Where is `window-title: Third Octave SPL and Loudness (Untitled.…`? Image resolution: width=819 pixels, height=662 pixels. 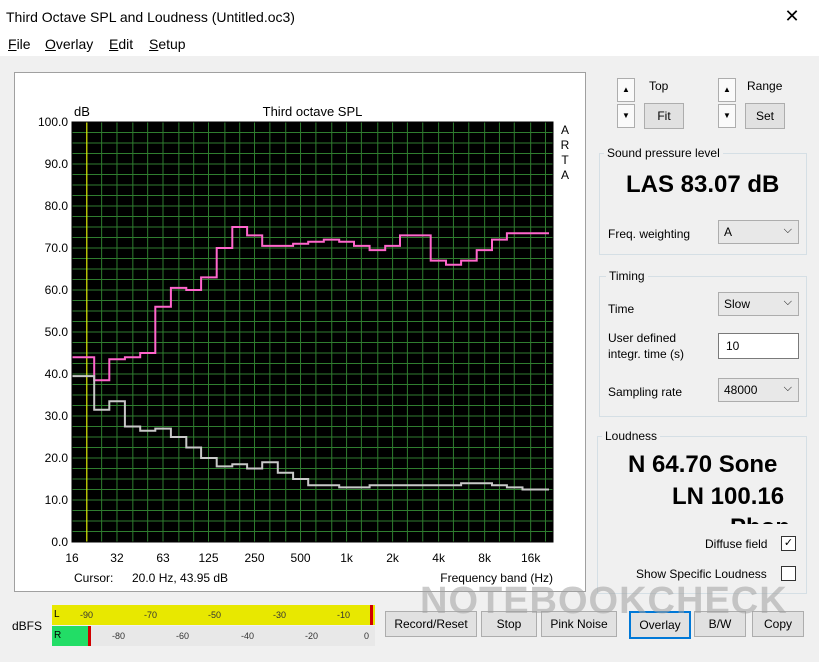 window-title: Third Octave SPL and Loudness (Untitled.… is located at coordinates (150, 17).